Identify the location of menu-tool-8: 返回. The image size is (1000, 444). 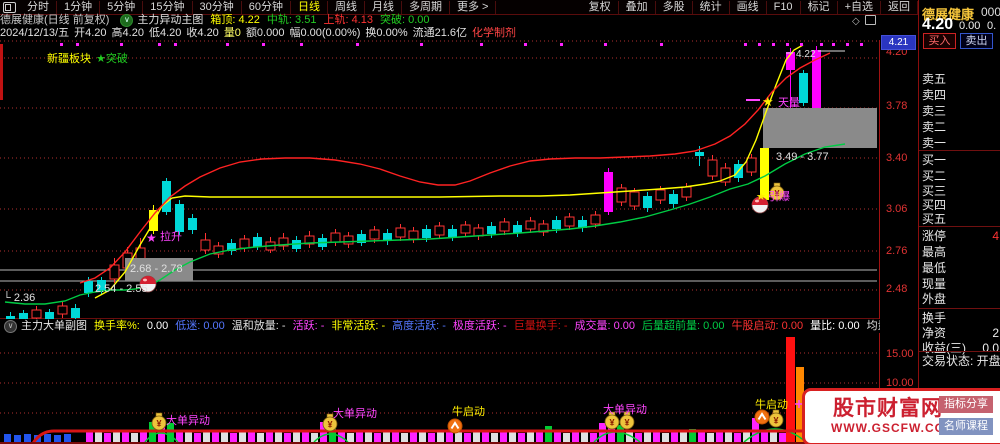
(899, 7).